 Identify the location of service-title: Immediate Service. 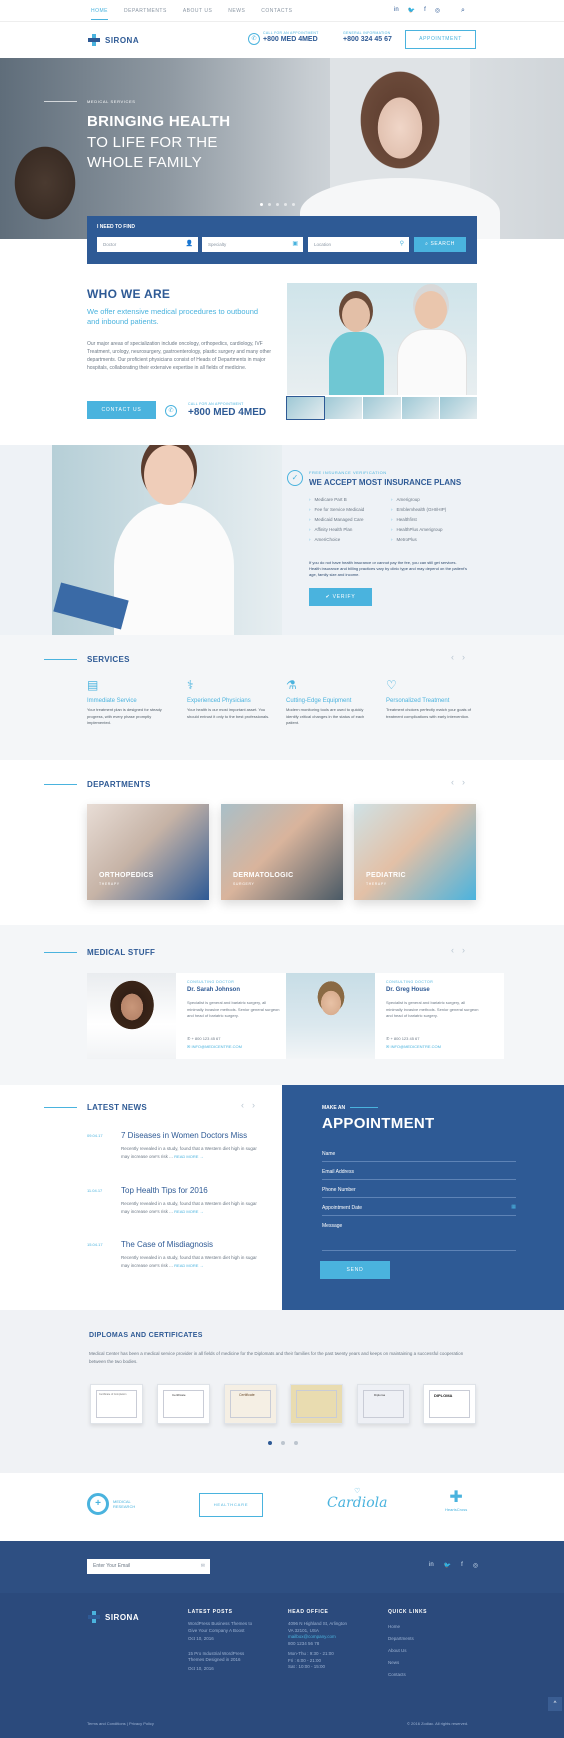
(131, 701).